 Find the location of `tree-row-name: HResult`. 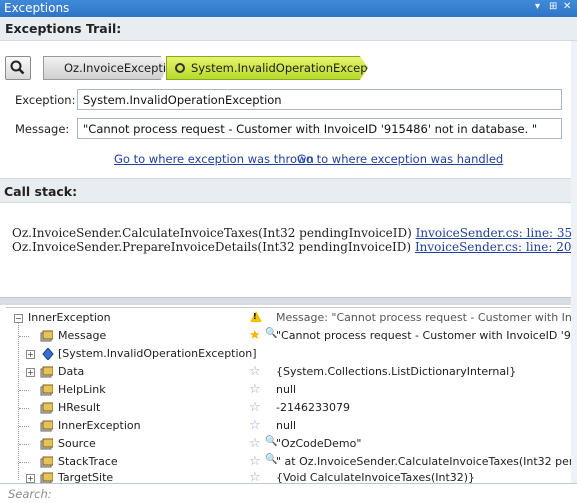

tree-row-name: HResult is located at coordinates (79, 407).